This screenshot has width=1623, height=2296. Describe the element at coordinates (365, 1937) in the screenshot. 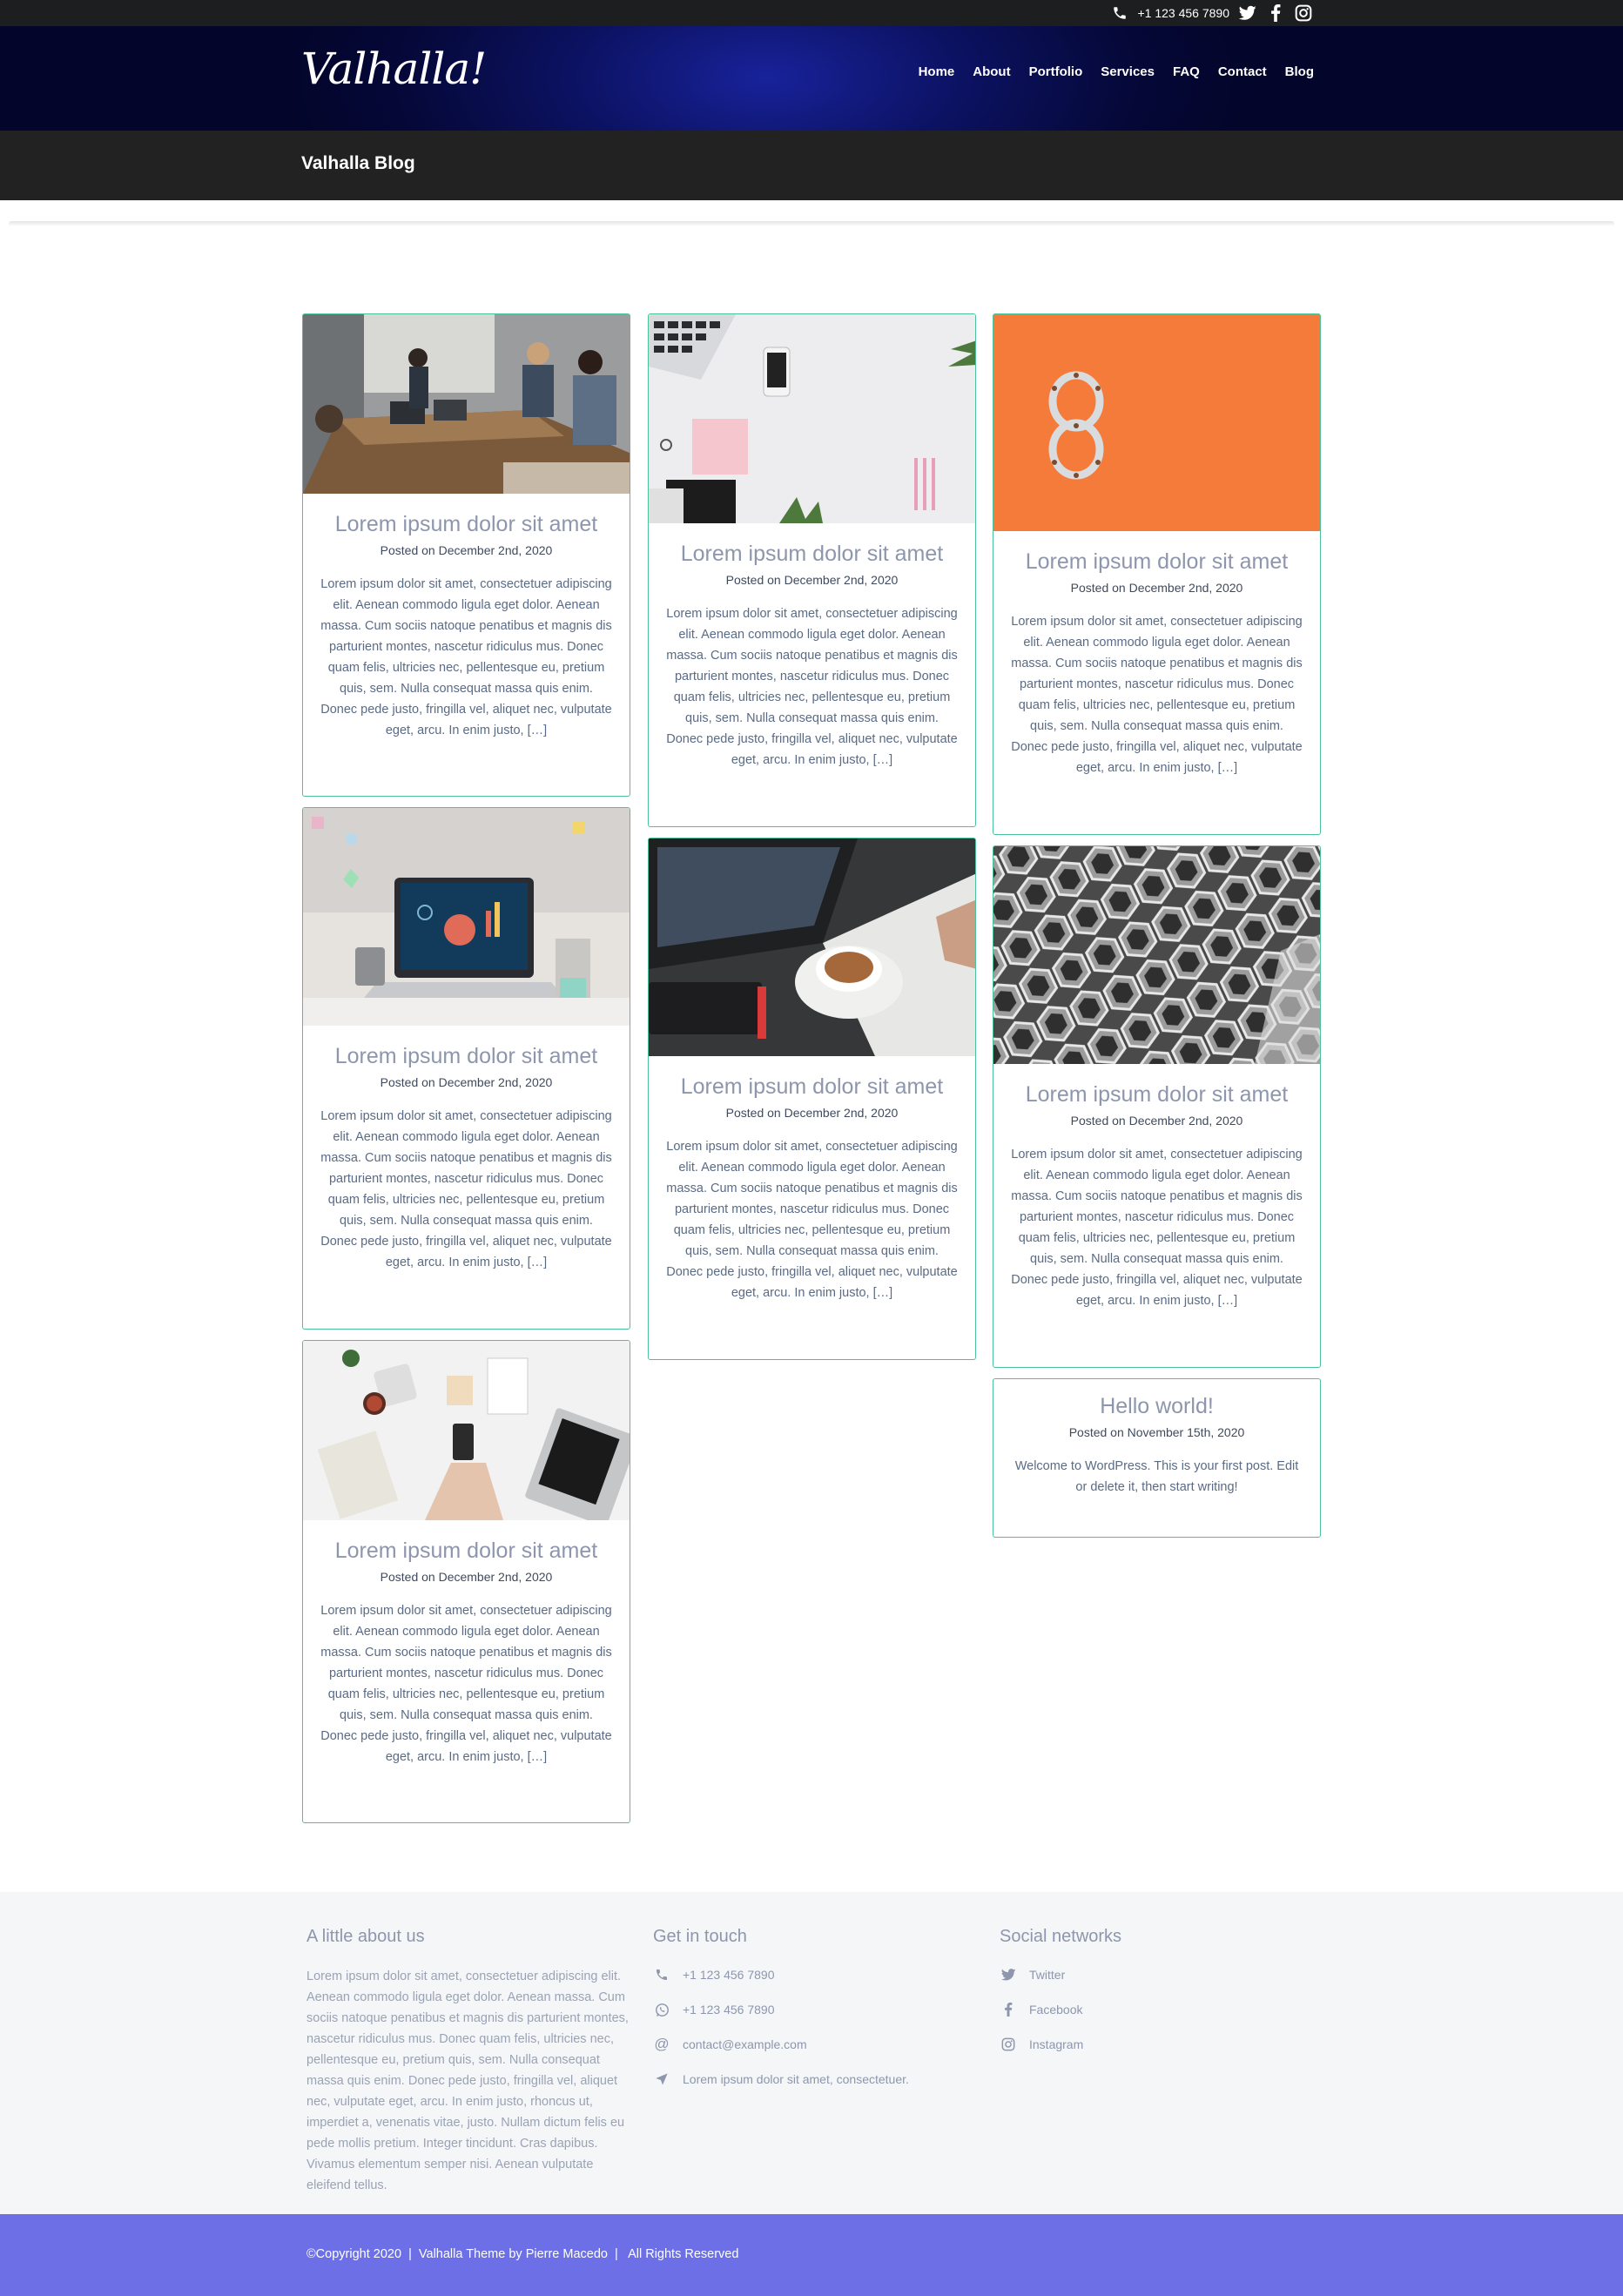

I see `footer-heading: A little about us` at that location.